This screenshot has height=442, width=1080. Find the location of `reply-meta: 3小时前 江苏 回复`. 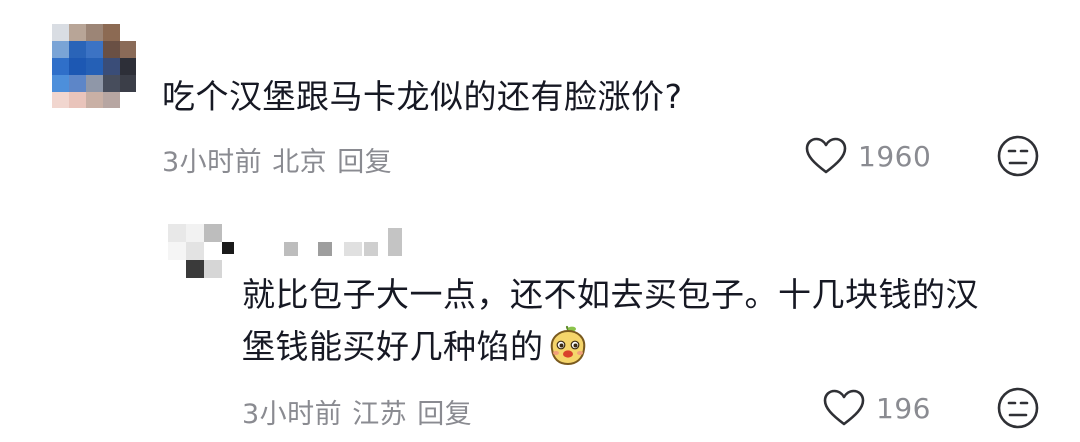

reply-meta: 3小时前 江苏 回复 is located at coordinates (362, 411).